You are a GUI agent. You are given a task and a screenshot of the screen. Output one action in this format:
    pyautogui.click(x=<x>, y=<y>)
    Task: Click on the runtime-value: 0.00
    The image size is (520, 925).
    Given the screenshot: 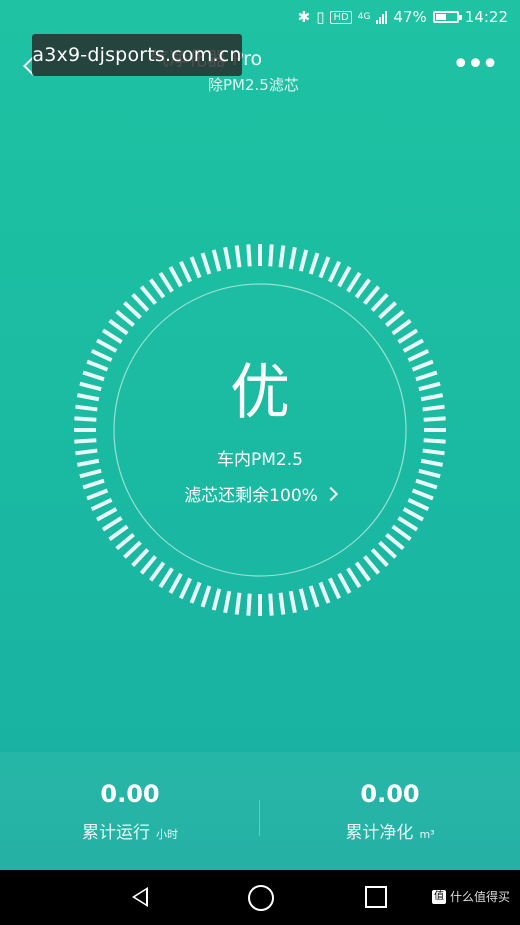 What is the action you would take?
    pyautogui.click(x=130, y=794)
    